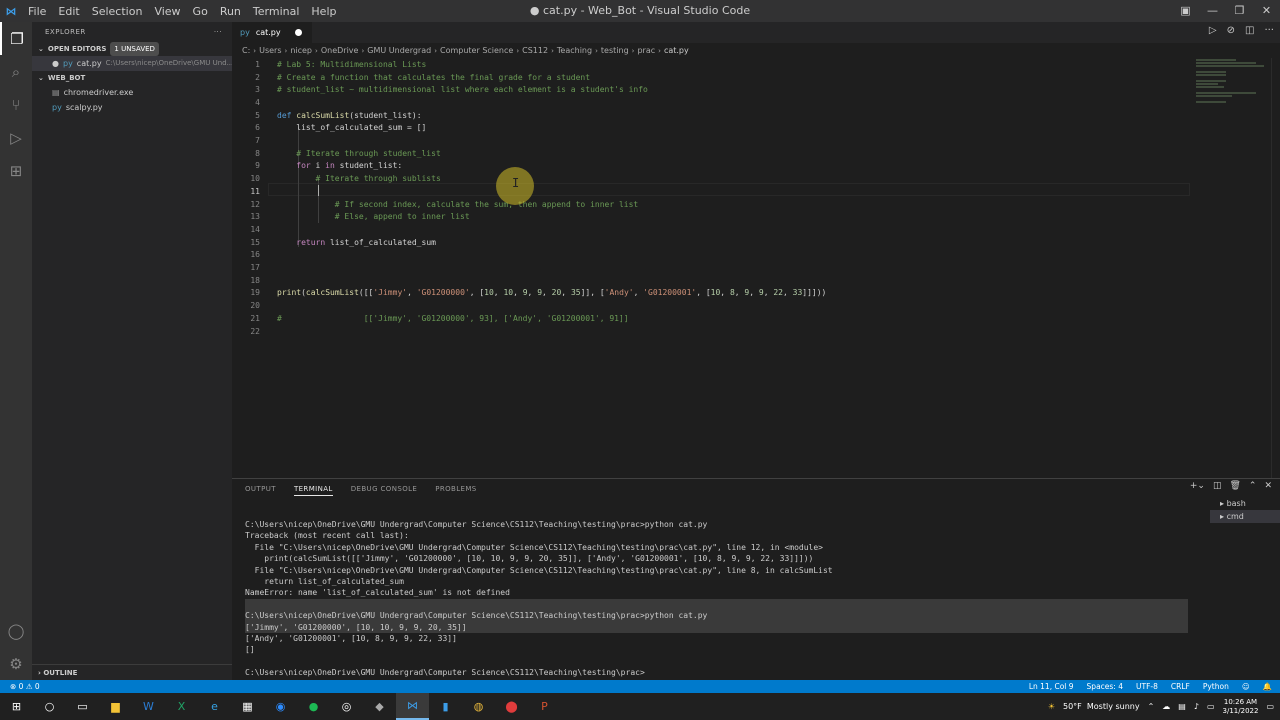 The width and height of the screenshot is (1280, 720). What do you see at coordinates (379, 706) in the screenshot?
I see `git-icon: ◆` at bounding box center [379, 706].